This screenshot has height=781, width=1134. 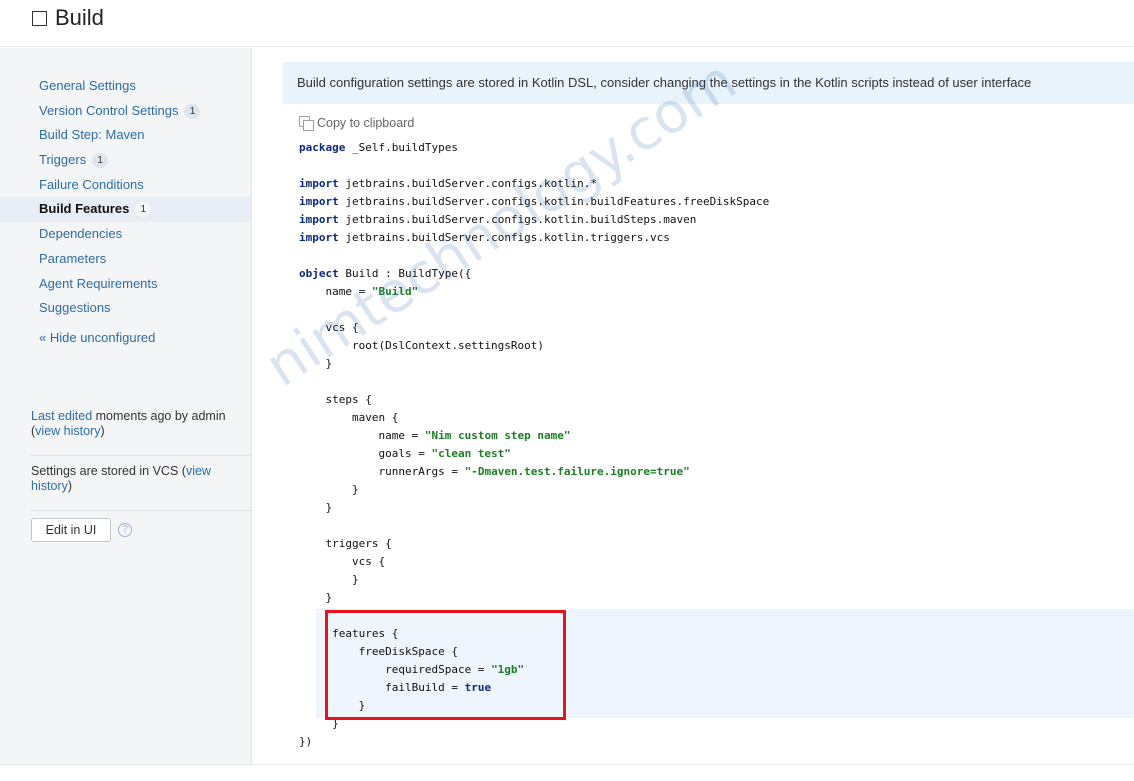 I want to click on sidebar-item-parameters: Parameters, so click(x=125, y=259).